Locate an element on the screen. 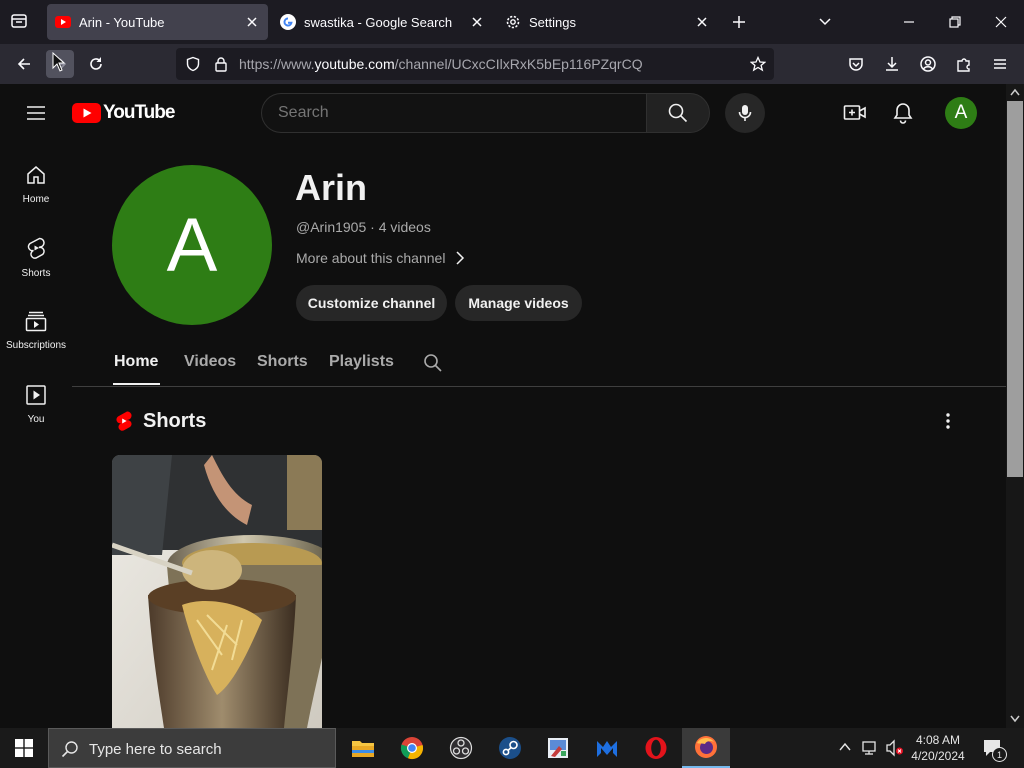  pocket-button is located at coordinates (856, 64).